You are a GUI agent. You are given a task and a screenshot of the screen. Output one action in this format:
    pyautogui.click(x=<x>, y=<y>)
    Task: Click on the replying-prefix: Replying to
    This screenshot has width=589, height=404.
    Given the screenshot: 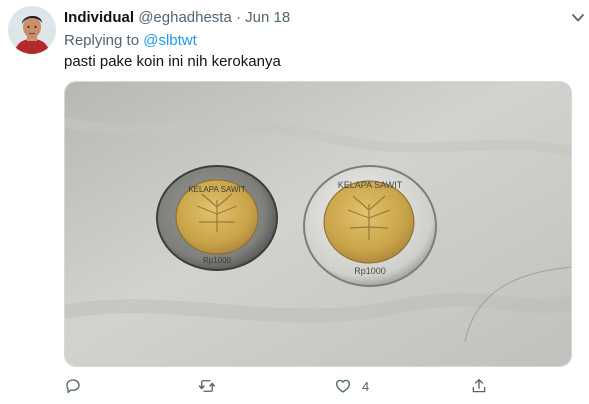 What is the action you would take?
    pyautogui.click(x=102, y=40)
    